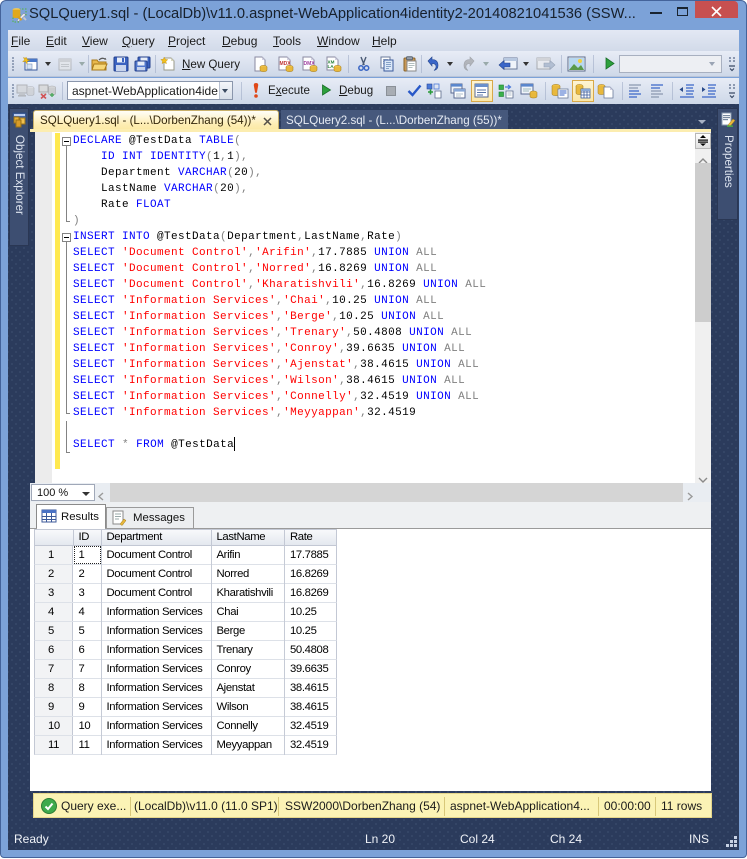 The width and height of the screenshot is (747, 859). Describe the element at coordinates (331, 66) in the screenshot. I see `svg-text: LA` at that location.